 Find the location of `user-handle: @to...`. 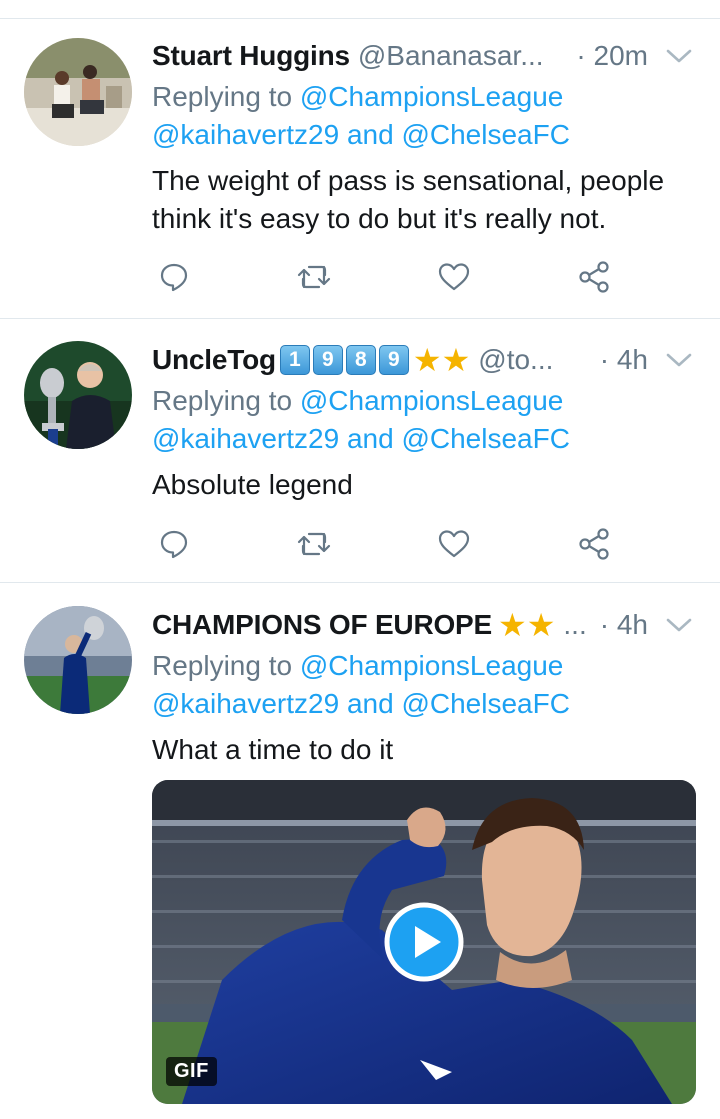

user-handle: @to... is located at coordinates (515, 360).